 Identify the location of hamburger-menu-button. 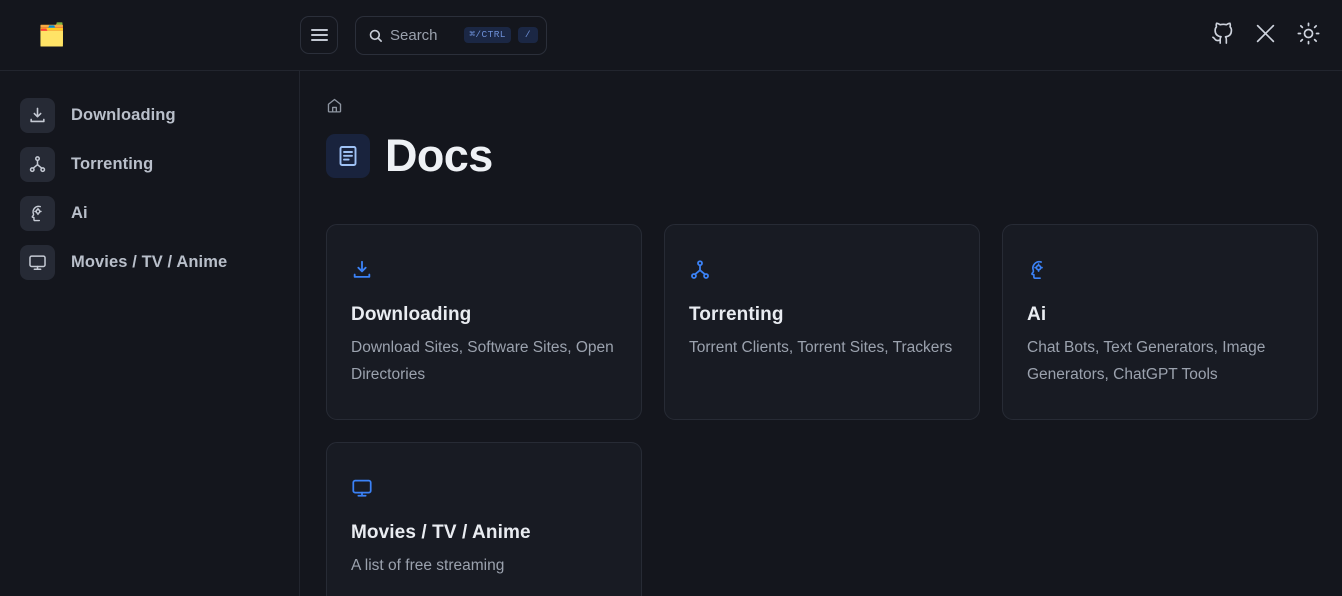
(319, 35).